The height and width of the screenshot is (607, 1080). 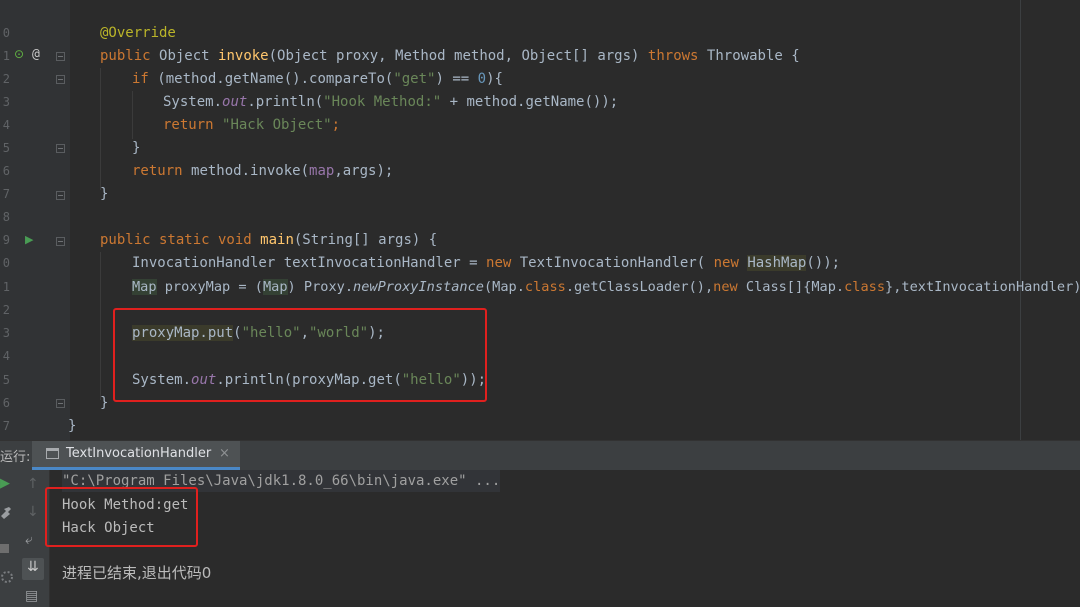 I want to click on keyword: throws, so click(x=677, y=56).